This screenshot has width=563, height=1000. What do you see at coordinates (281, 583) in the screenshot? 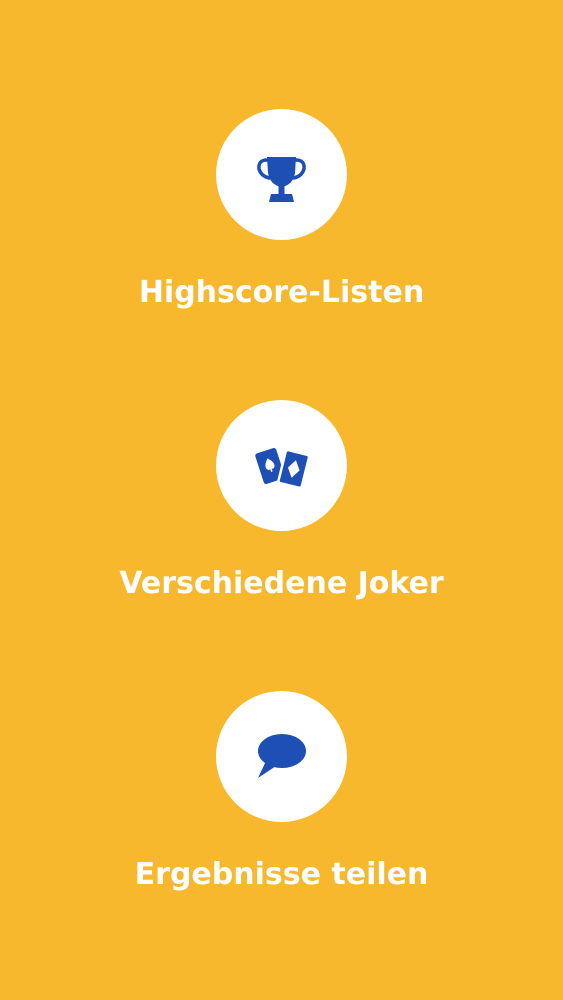
I see `feature-label: Verschiedene Joker` at bounding box center [281, 583].